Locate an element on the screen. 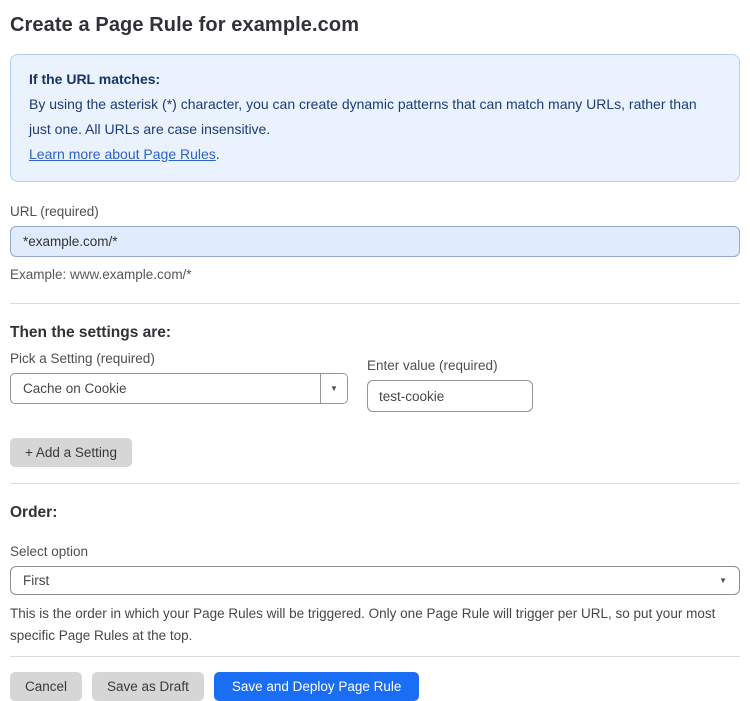 The width and height of the screenshot is (750, 701). setting-select-value: Cache on Cookie is located at coordinates (75, 388).